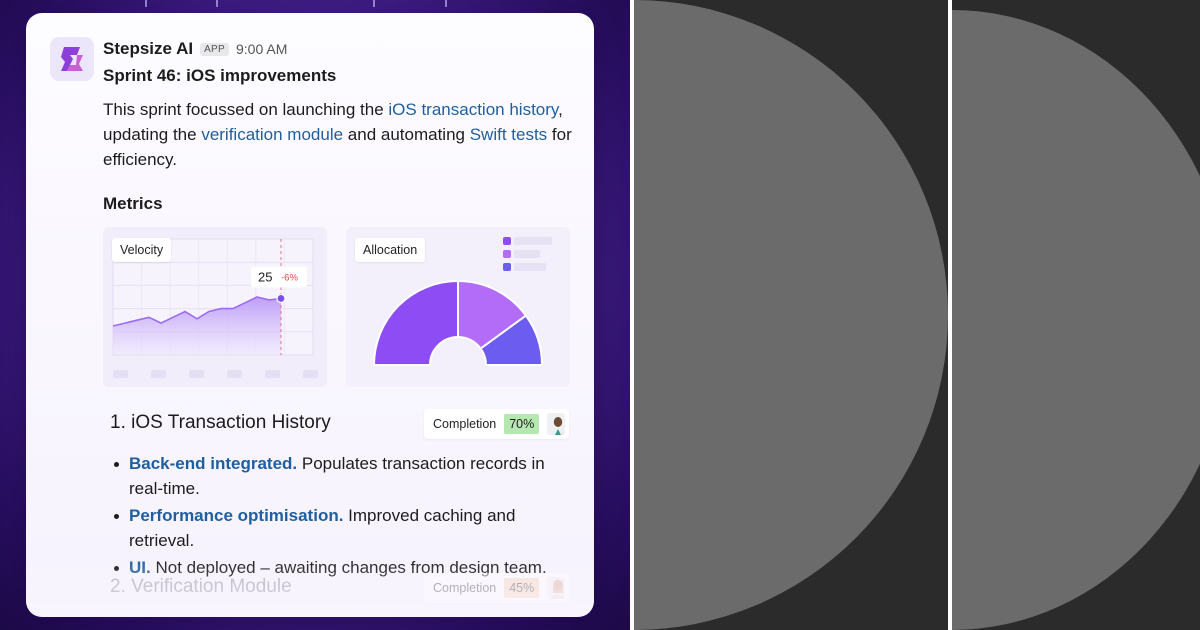  What do you see at coordinates (265, 276) in the screenshot?
I see `velocity-value: 25` at bounding box center [265, 276].